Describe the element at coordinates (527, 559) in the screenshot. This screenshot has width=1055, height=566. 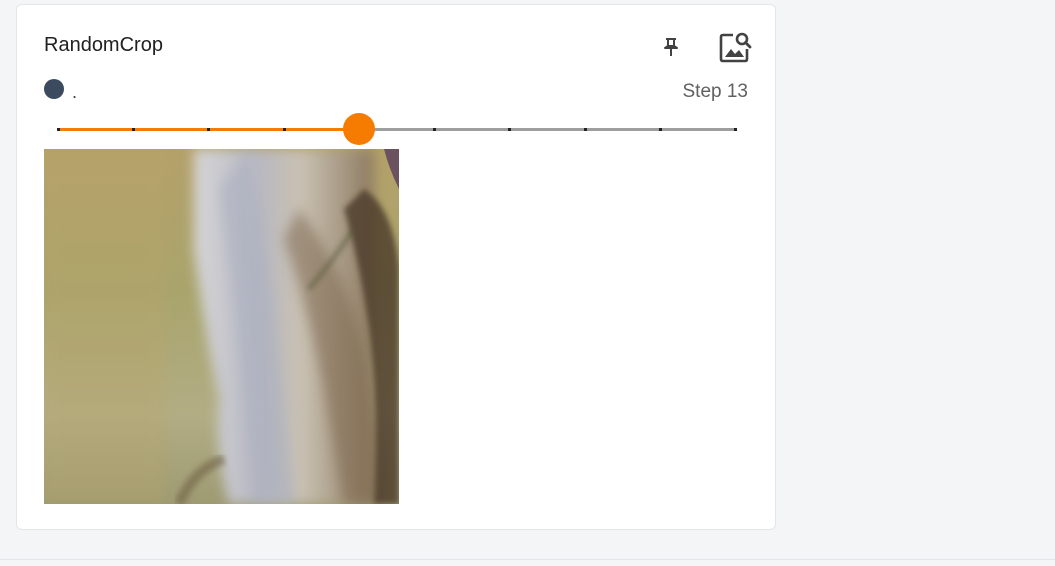
I see `divider` at that location.